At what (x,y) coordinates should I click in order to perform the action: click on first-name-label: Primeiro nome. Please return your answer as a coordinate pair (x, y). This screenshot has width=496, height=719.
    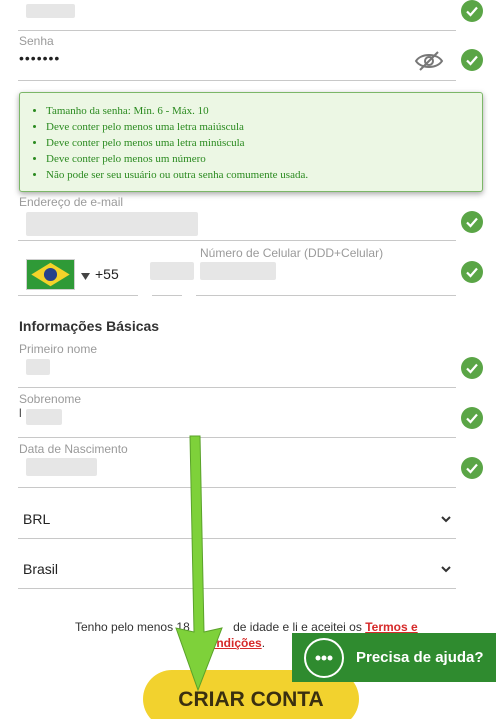
    Looking at the image, I should click on (58, 349).